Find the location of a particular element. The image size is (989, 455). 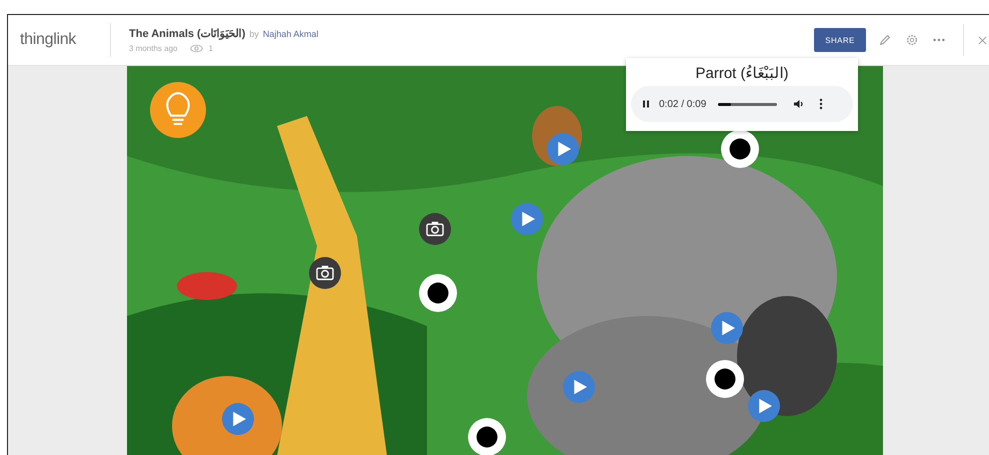

close-icon is located at coordinates (982, 40).